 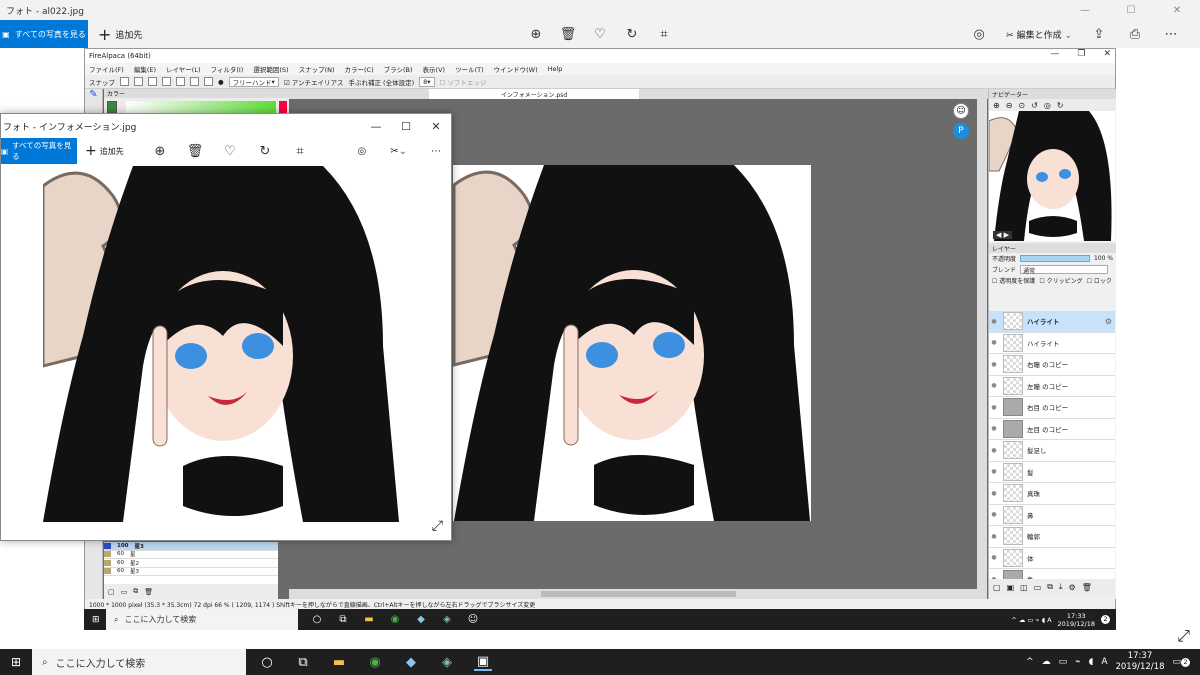 I want to click on all-photos-button: ▣ すべての写真を見る, so click(x=44, y=34).